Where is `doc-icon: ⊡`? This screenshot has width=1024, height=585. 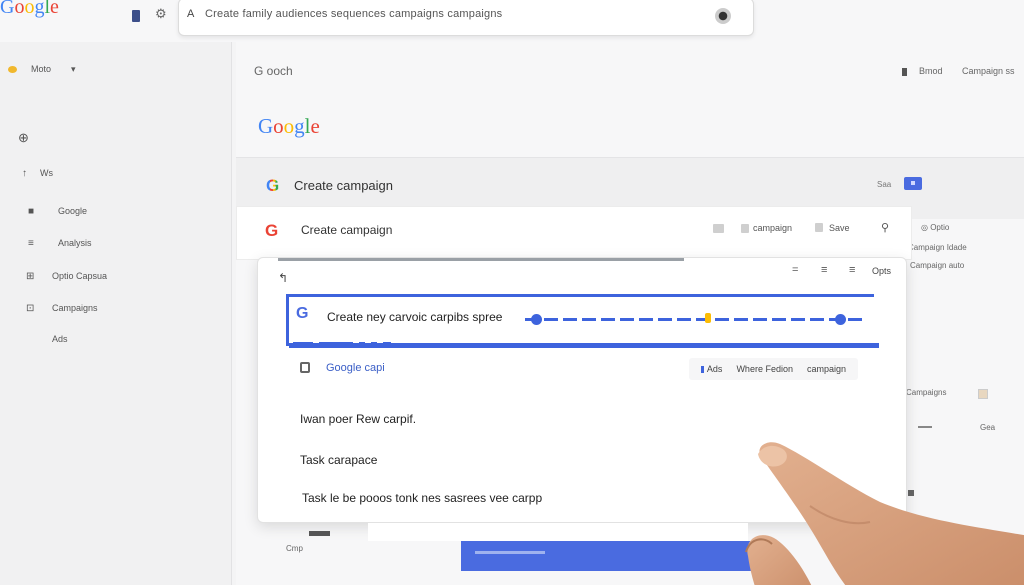
doc-icon: ⊡ is located at coordinates (30, 308).